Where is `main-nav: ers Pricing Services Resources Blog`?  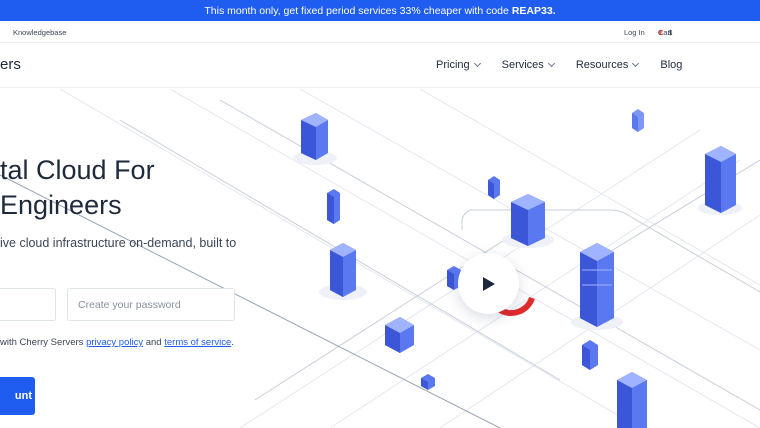
main-nav: ers Pricing Services Resources Blog is located at coordinates (380, 65).